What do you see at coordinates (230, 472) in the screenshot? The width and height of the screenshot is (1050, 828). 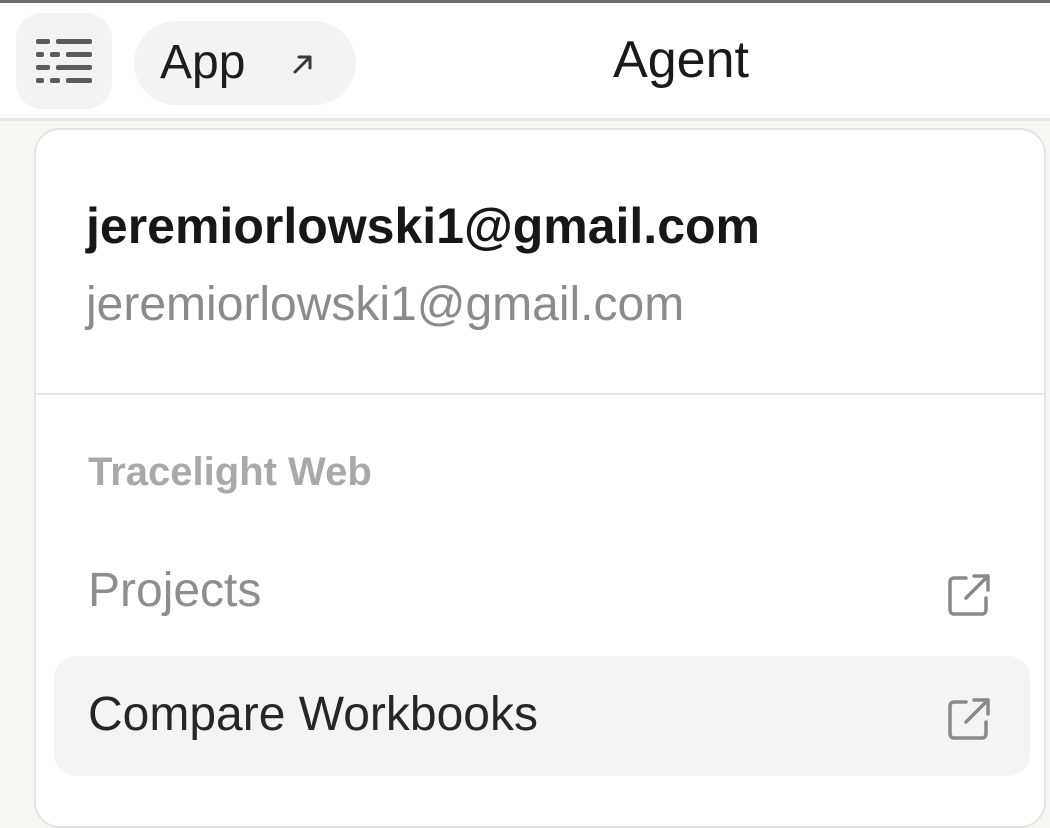 I see `section-heading-tracelight-web: Tracelight Web` at bounding box center [230, 472].